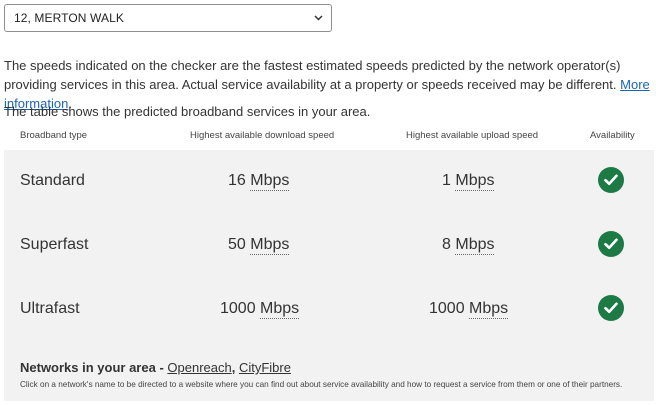  I want to click on download-speed-value: 16, so click(237, 180).